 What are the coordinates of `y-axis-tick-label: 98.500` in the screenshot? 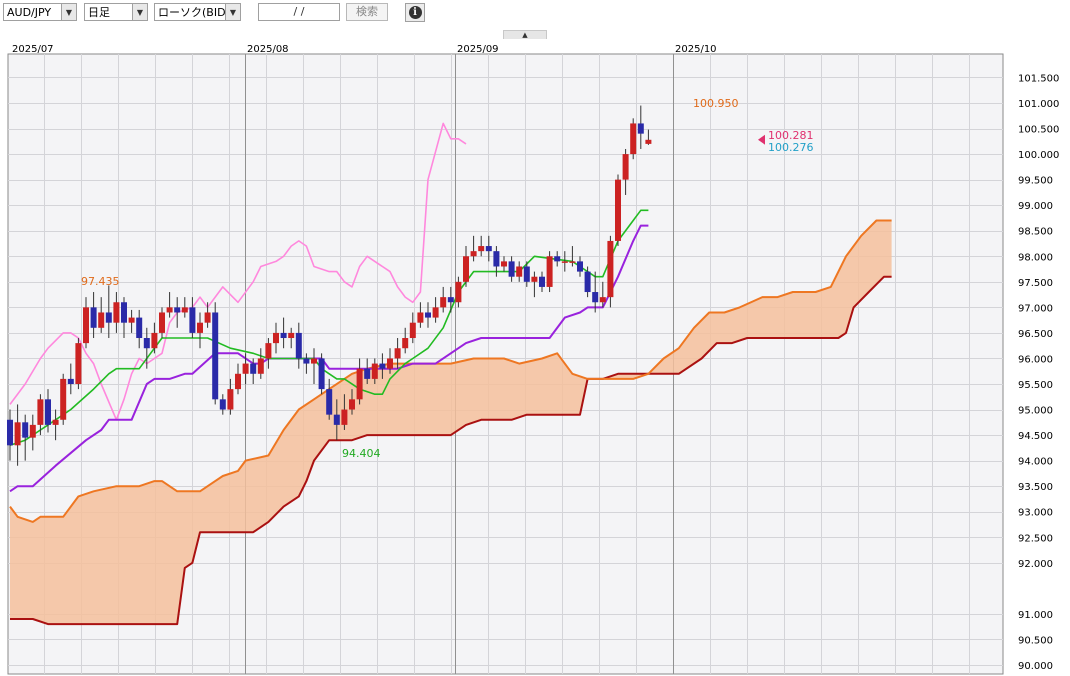 It's located at (1035, 232).